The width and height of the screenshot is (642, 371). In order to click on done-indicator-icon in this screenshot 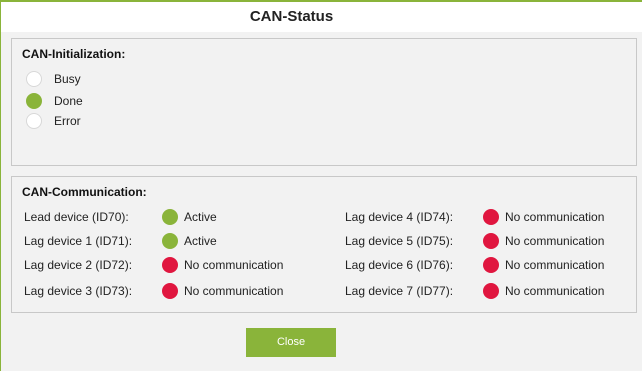, I will do `click(34, 101)`.